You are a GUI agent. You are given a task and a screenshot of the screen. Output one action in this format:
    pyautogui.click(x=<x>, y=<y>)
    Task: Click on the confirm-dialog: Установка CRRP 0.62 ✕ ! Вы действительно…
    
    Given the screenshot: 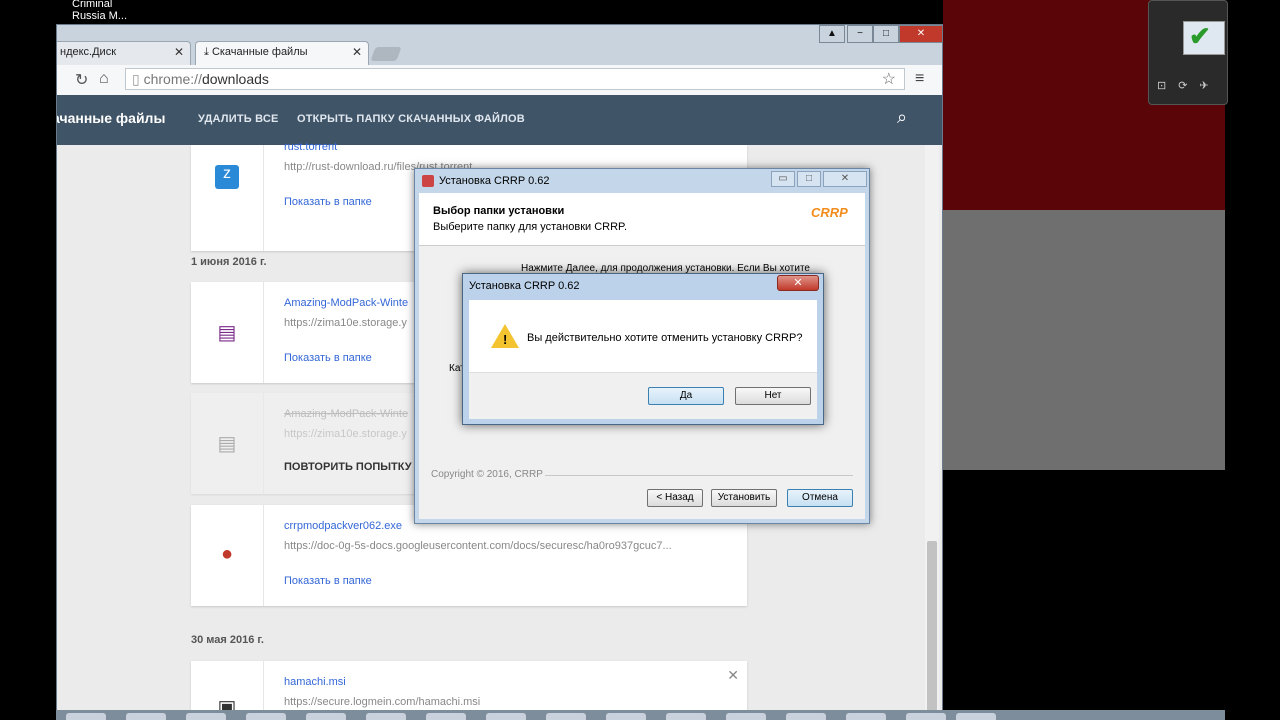 What is the action you would take?
    pyautogui.click(x=643, y=349)
    